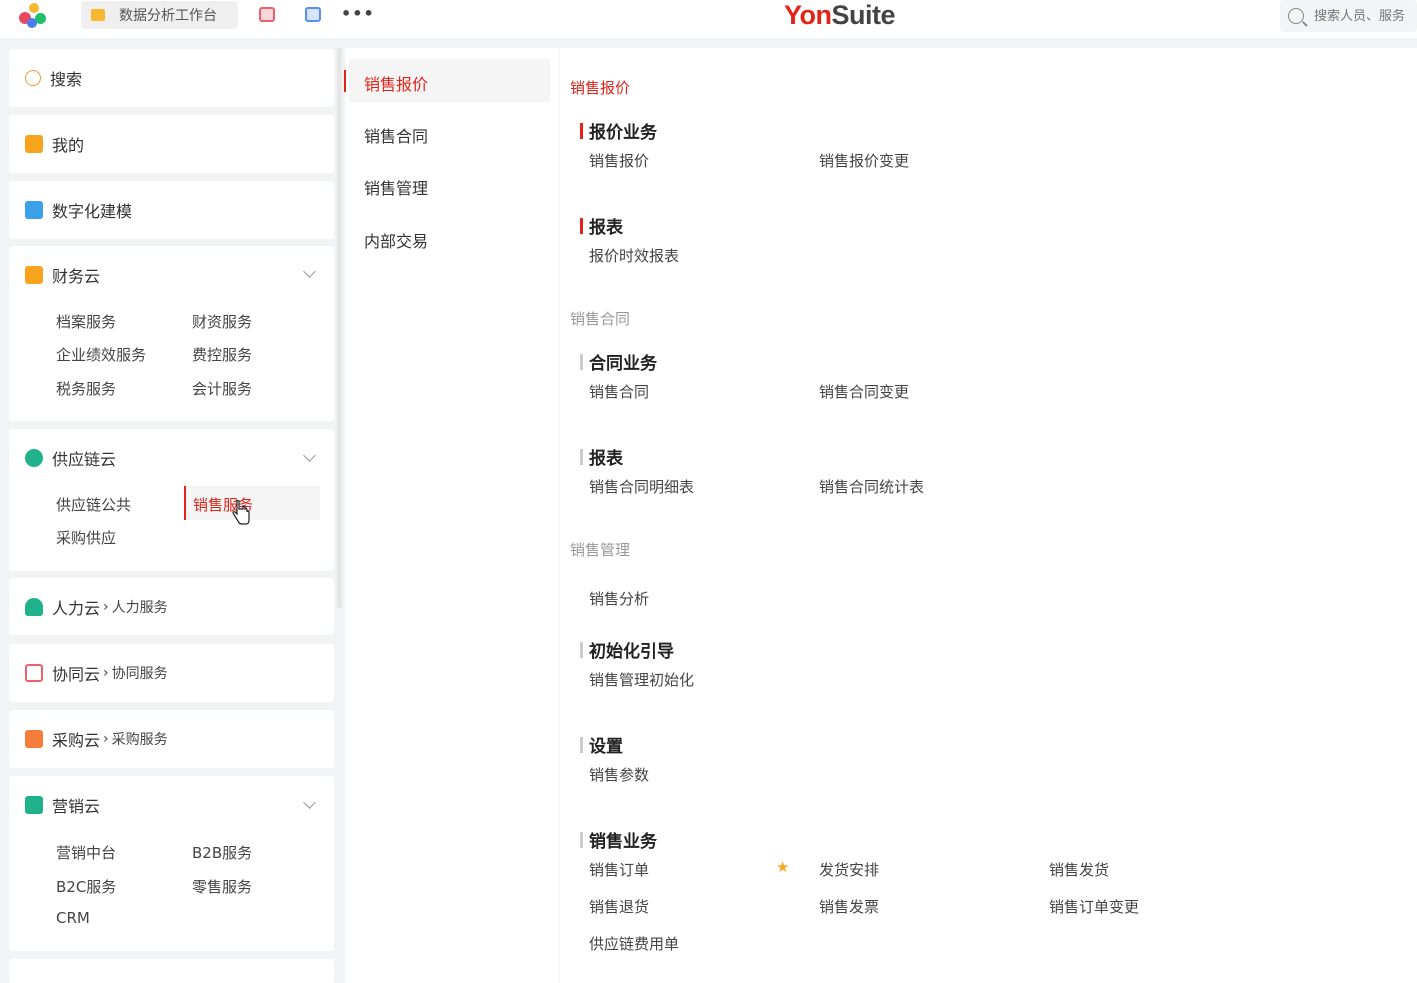 The height and width of the screenshot is (983, 1417). I want to click on category-internal-trade: 内部交易, so click(396, 240).